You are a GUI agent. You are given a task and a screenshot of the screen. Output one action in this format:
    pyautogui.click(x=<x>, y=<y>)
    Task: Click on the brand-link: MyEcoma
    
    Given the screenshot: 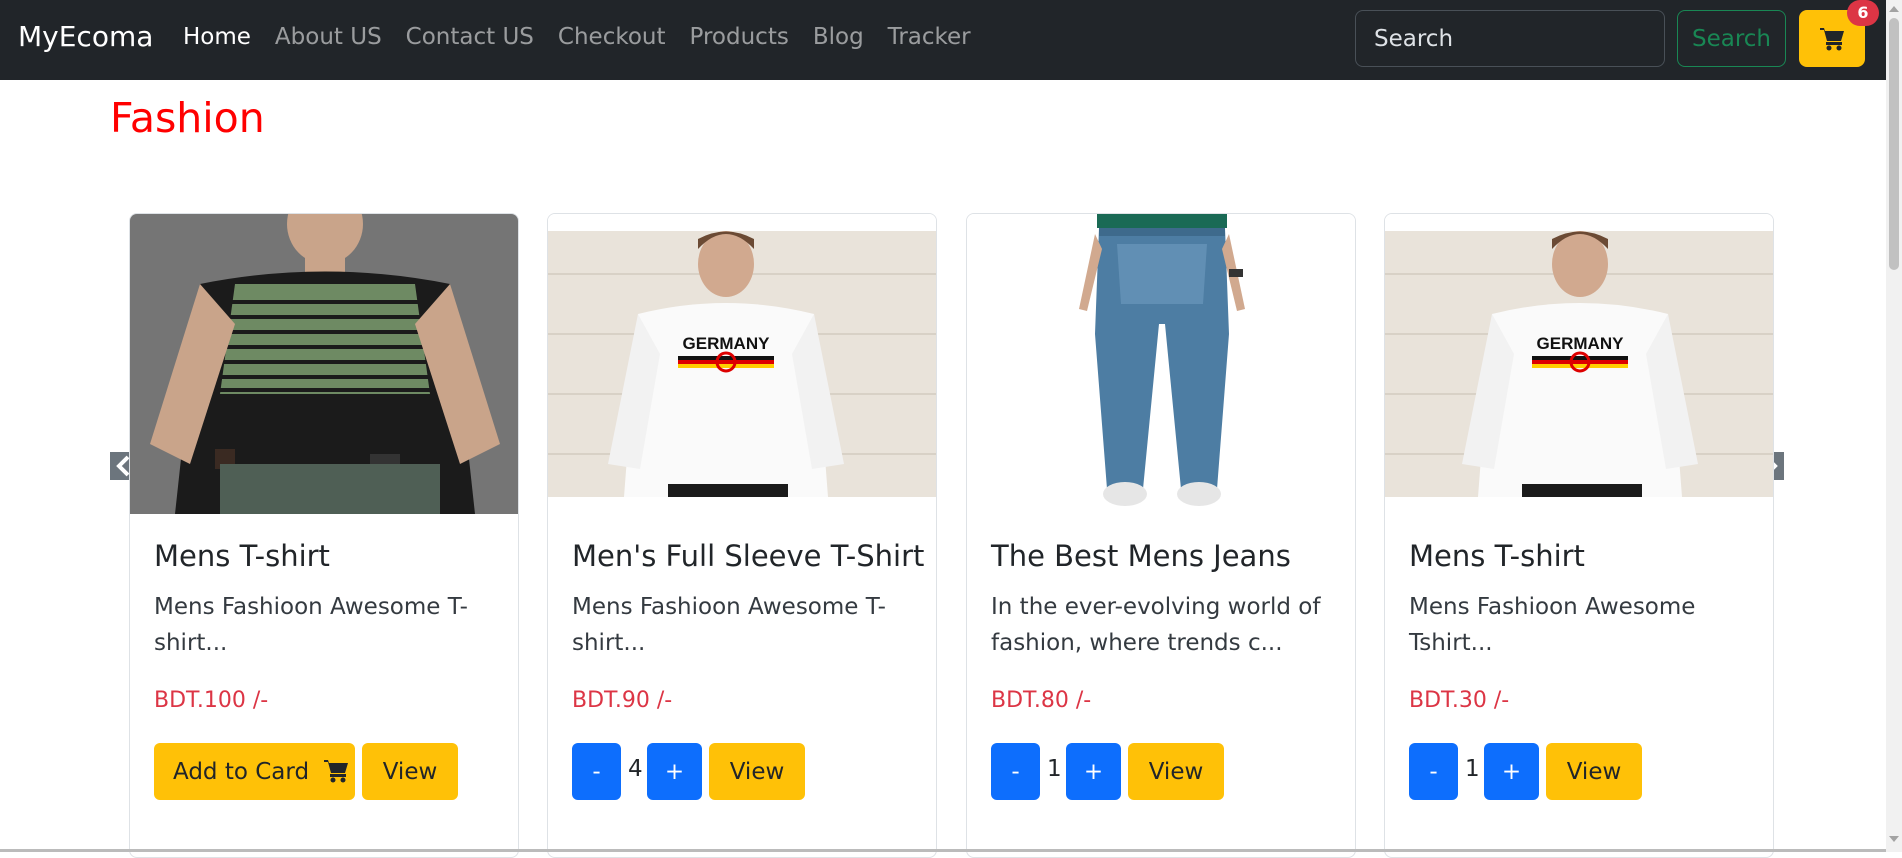 What is the action you would take?
    pyautogui.click(x=85, y=36)
    